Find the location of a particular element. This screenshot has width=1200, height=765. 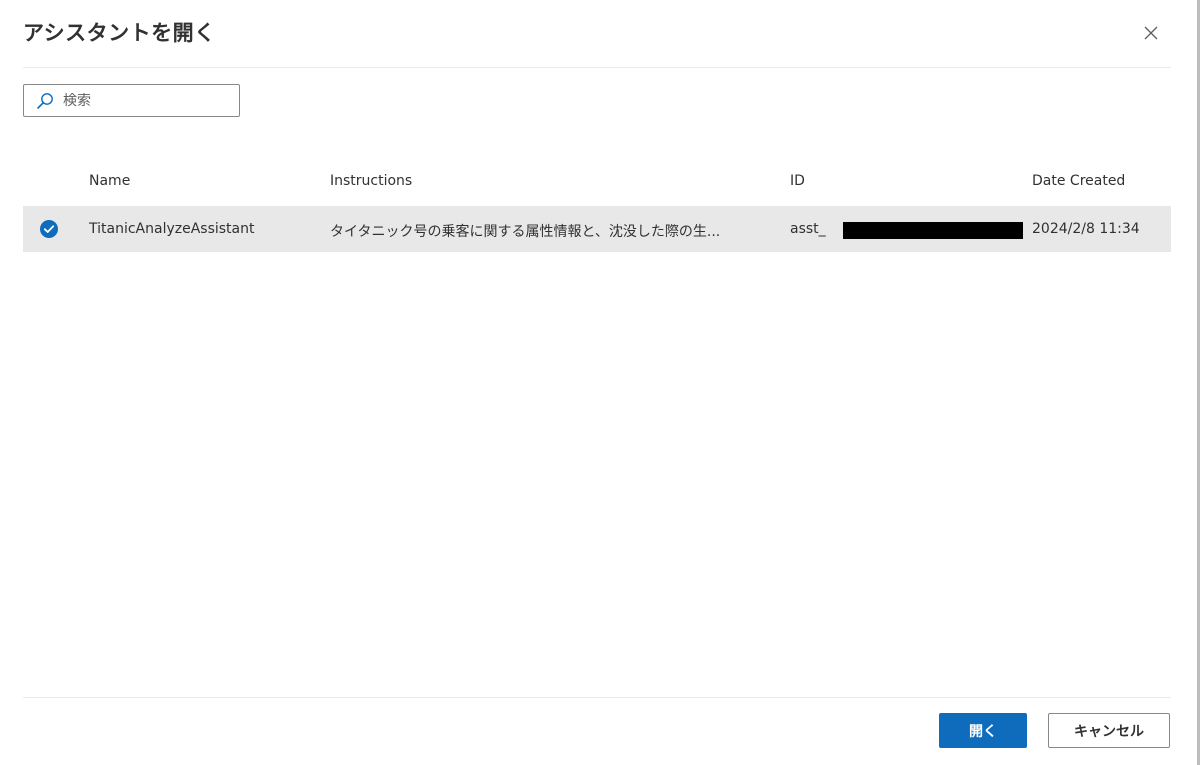

selected-check-icon is located at coordinates (49, 229).